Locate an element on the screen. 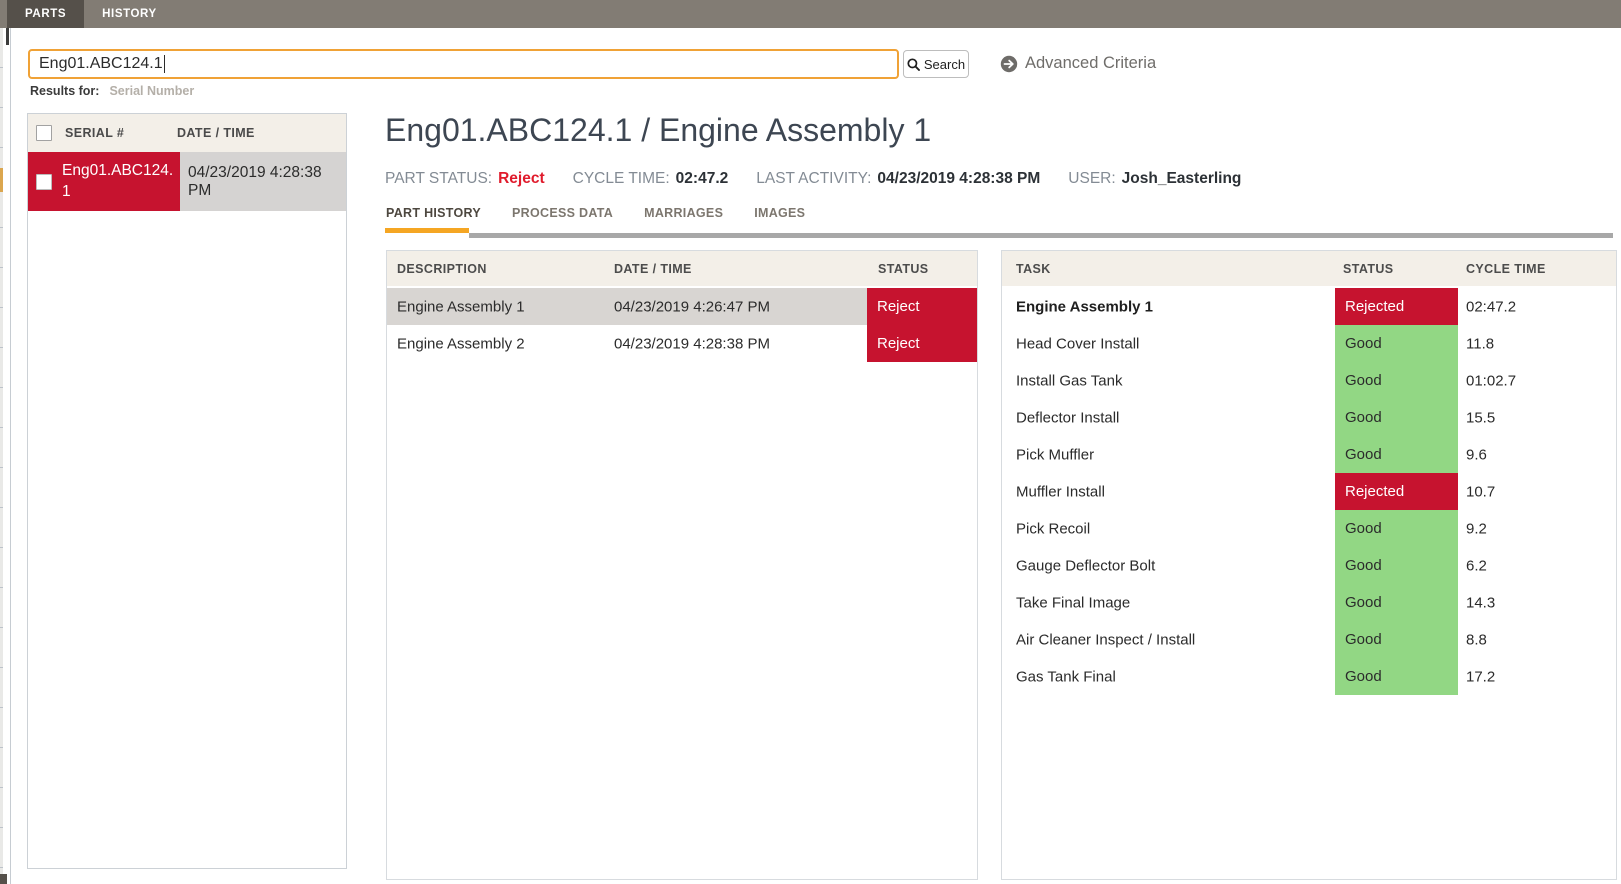 The width and height of the screenshot is (1621, 884). page-title: Eng01.ABC124.1 / Engine Assembly 1 is located at coordinates (658, 130).